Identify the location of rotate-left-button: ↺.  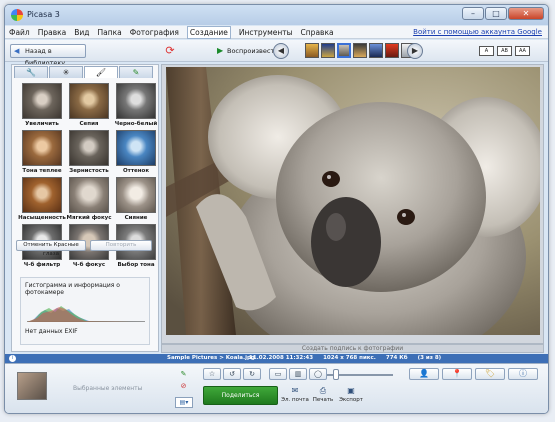
(232, 374).